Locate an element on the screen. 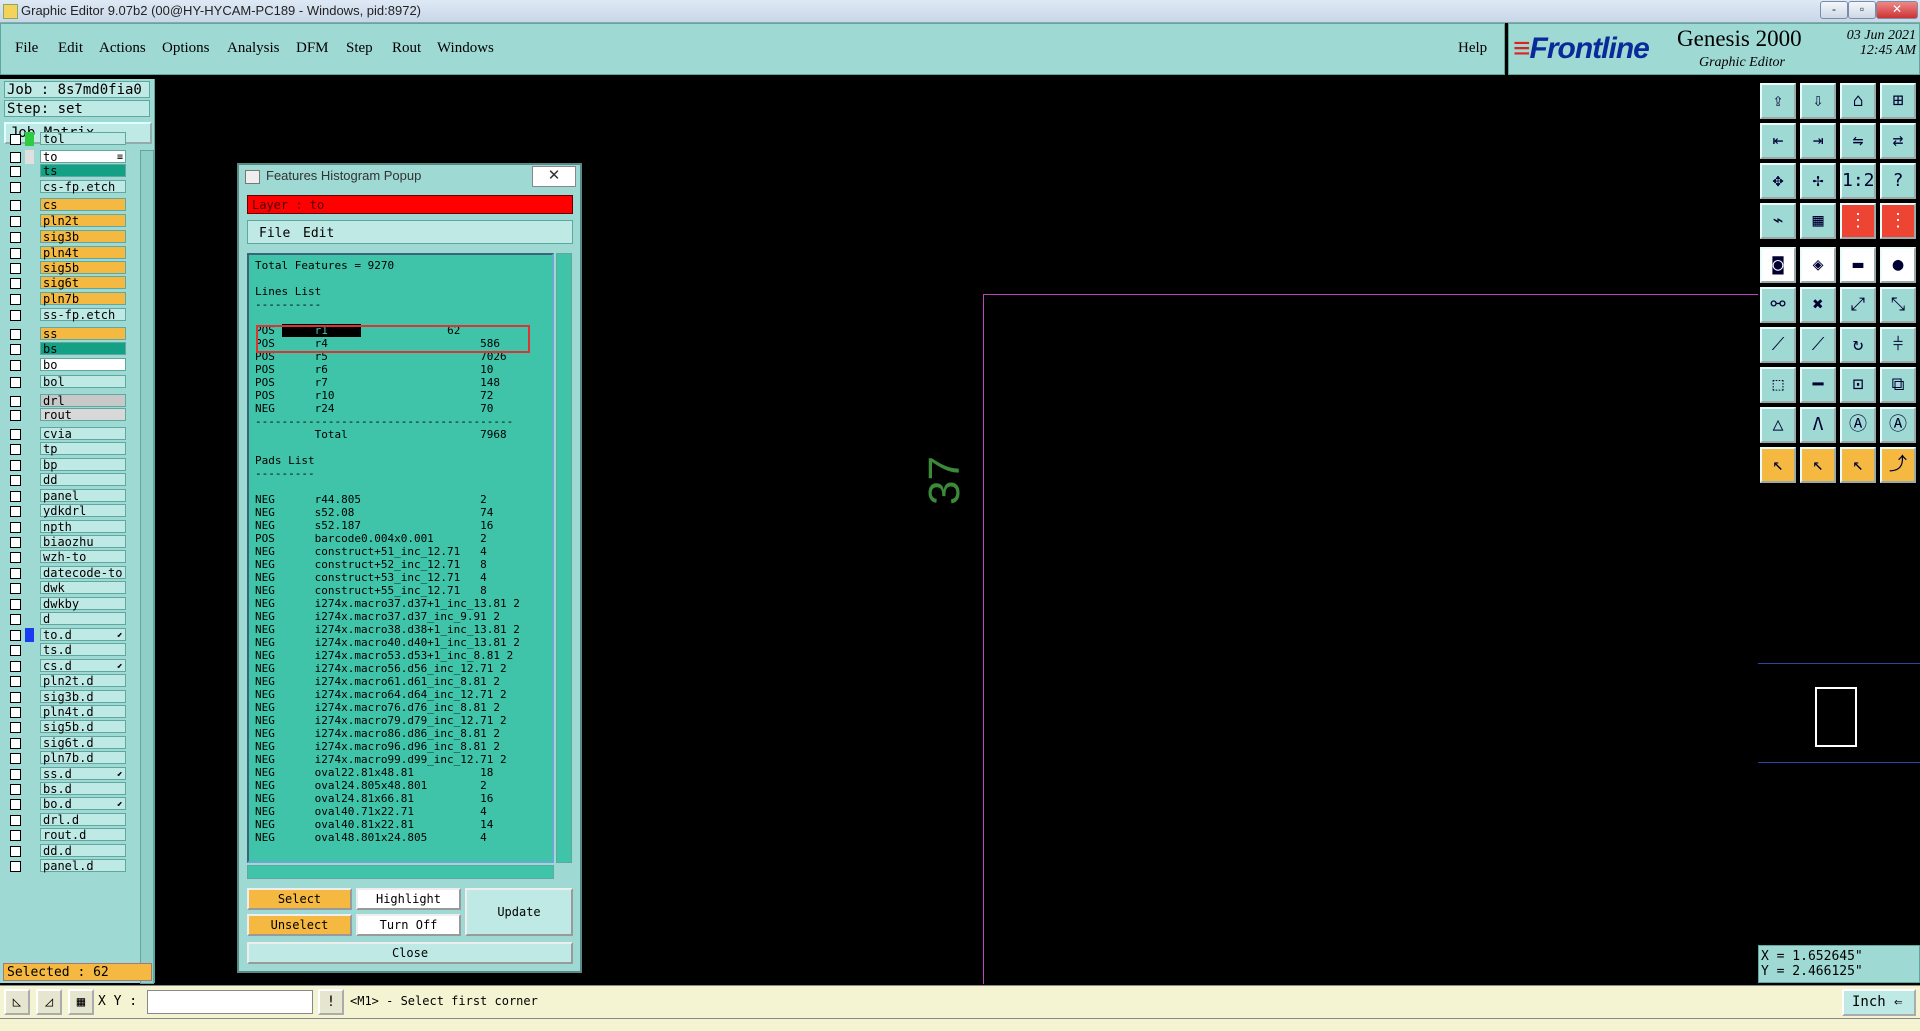 This screenshot has height=1031, width=1920. rotate-icon: ↻ is located at coordinates (1858, 345).